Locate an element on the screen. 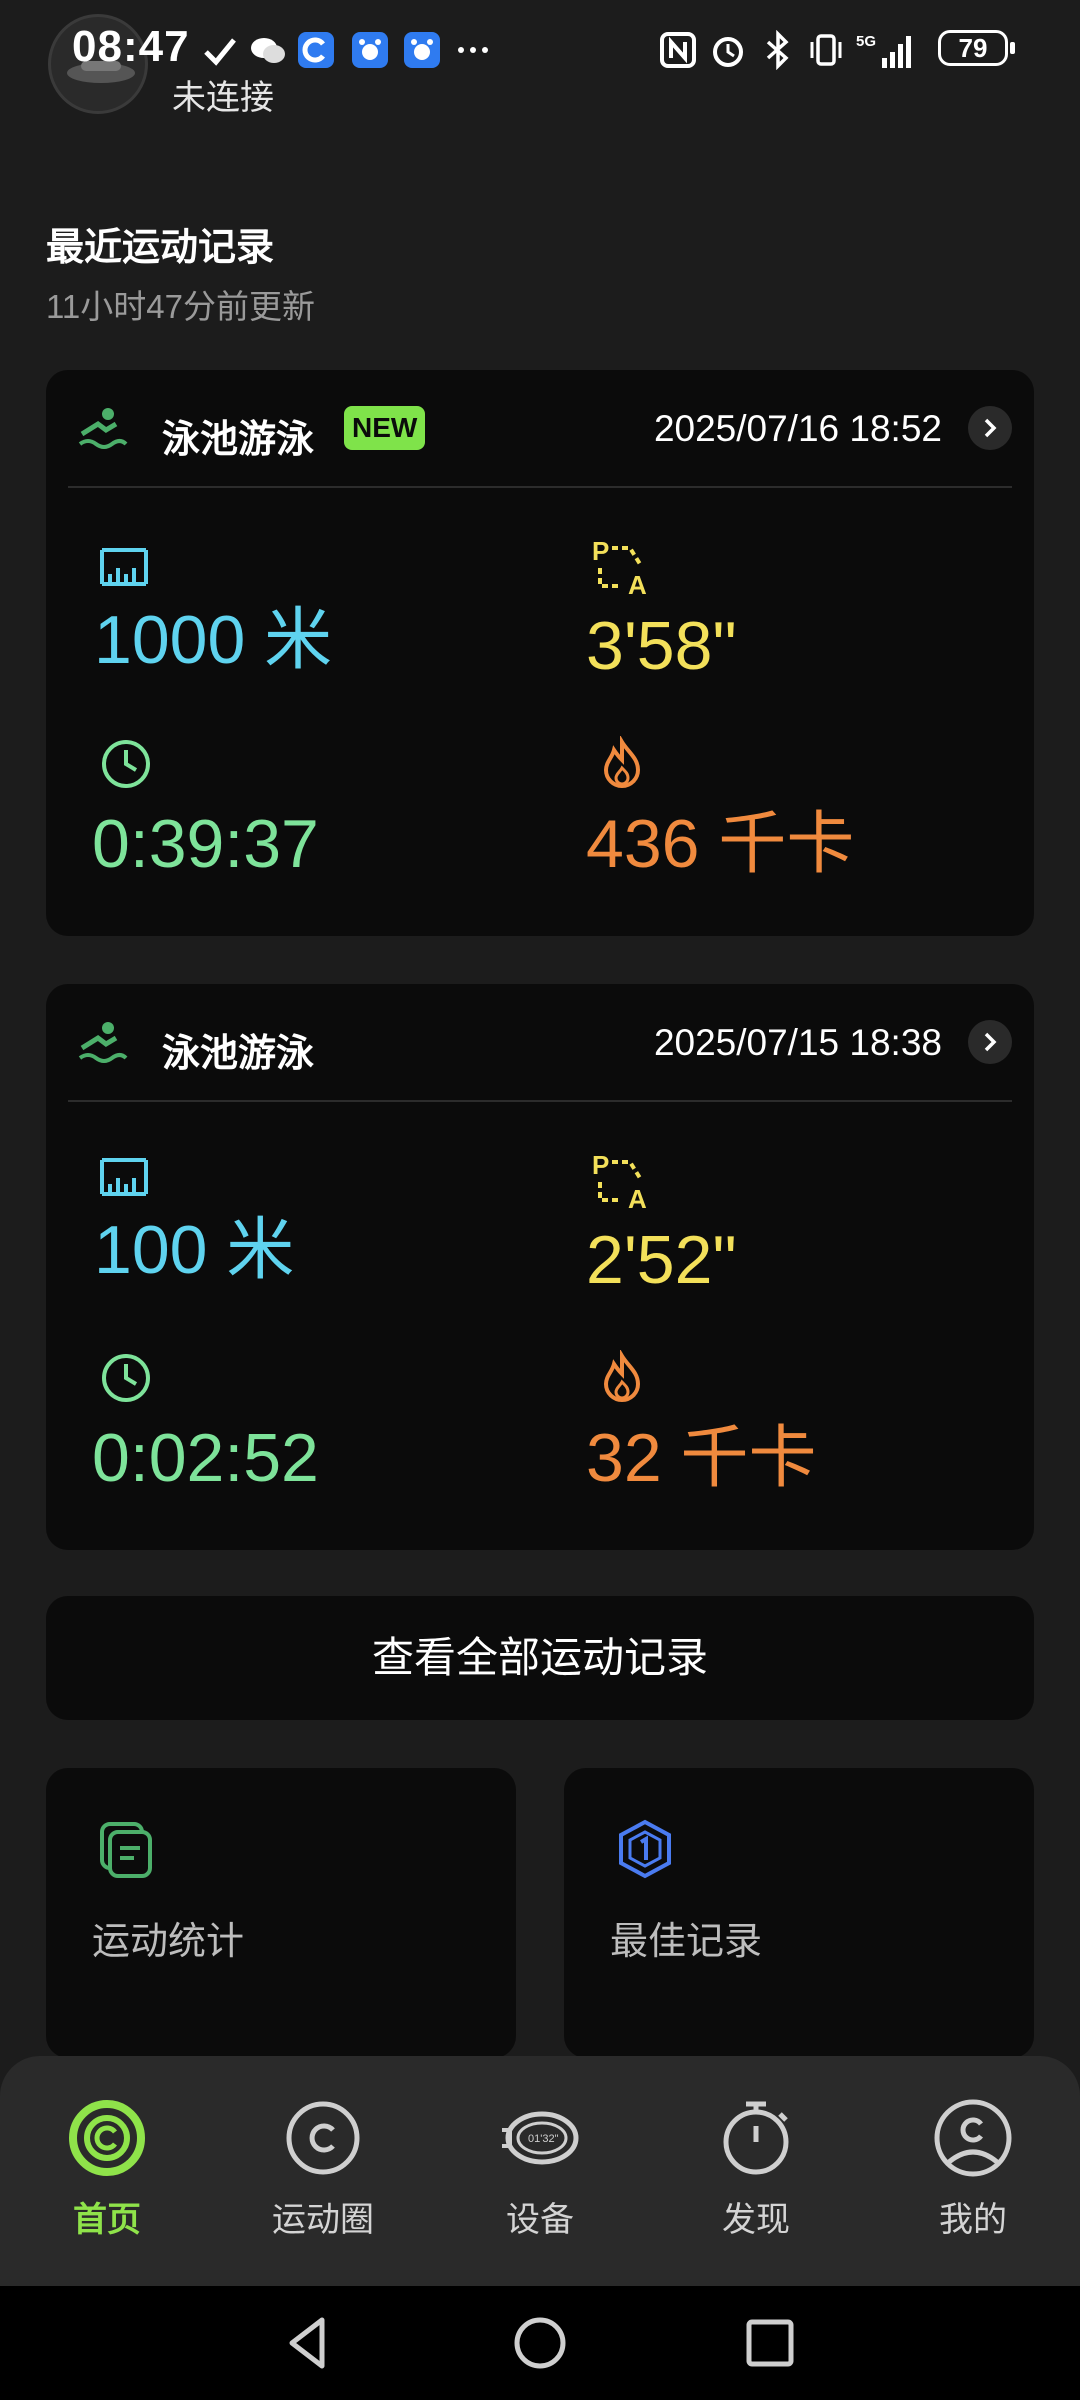 The height and width of the screenshot is (2400, 1080). tab-me: 我的 is located at coordinates (973, 2168).